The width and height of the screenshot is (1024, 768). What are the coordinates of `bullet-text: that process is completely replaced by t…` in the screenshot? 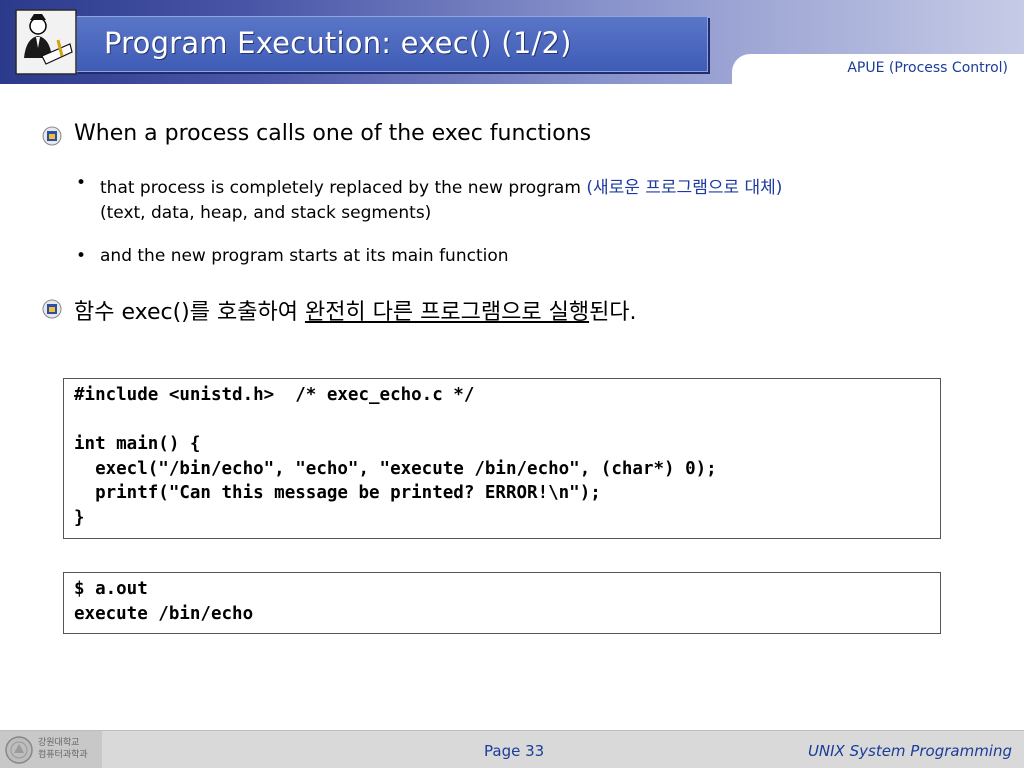 It's located at (343, 188).